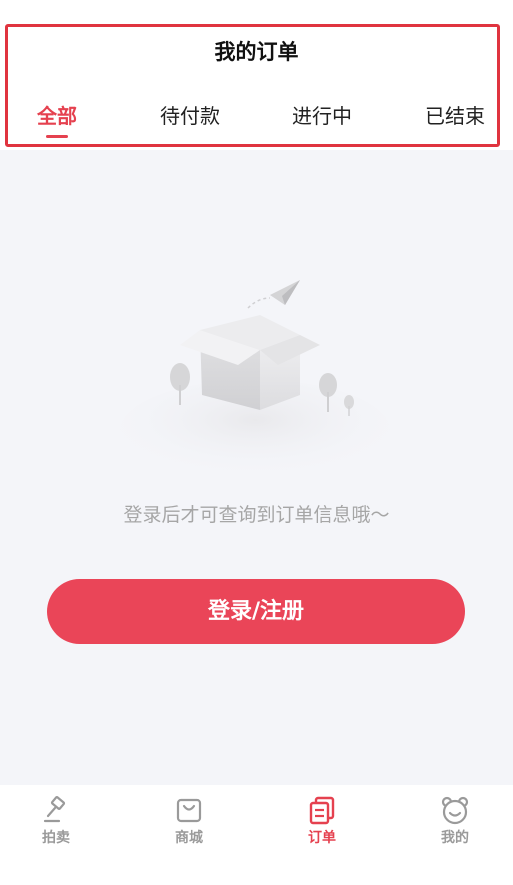 Image resolution: width=513 pixels, height=885 pixels. What do you see at coordinates (56, 838) in the screenshot?
I see `tabbar-label-auction: 拍卖` at bounding box center [56, 838].